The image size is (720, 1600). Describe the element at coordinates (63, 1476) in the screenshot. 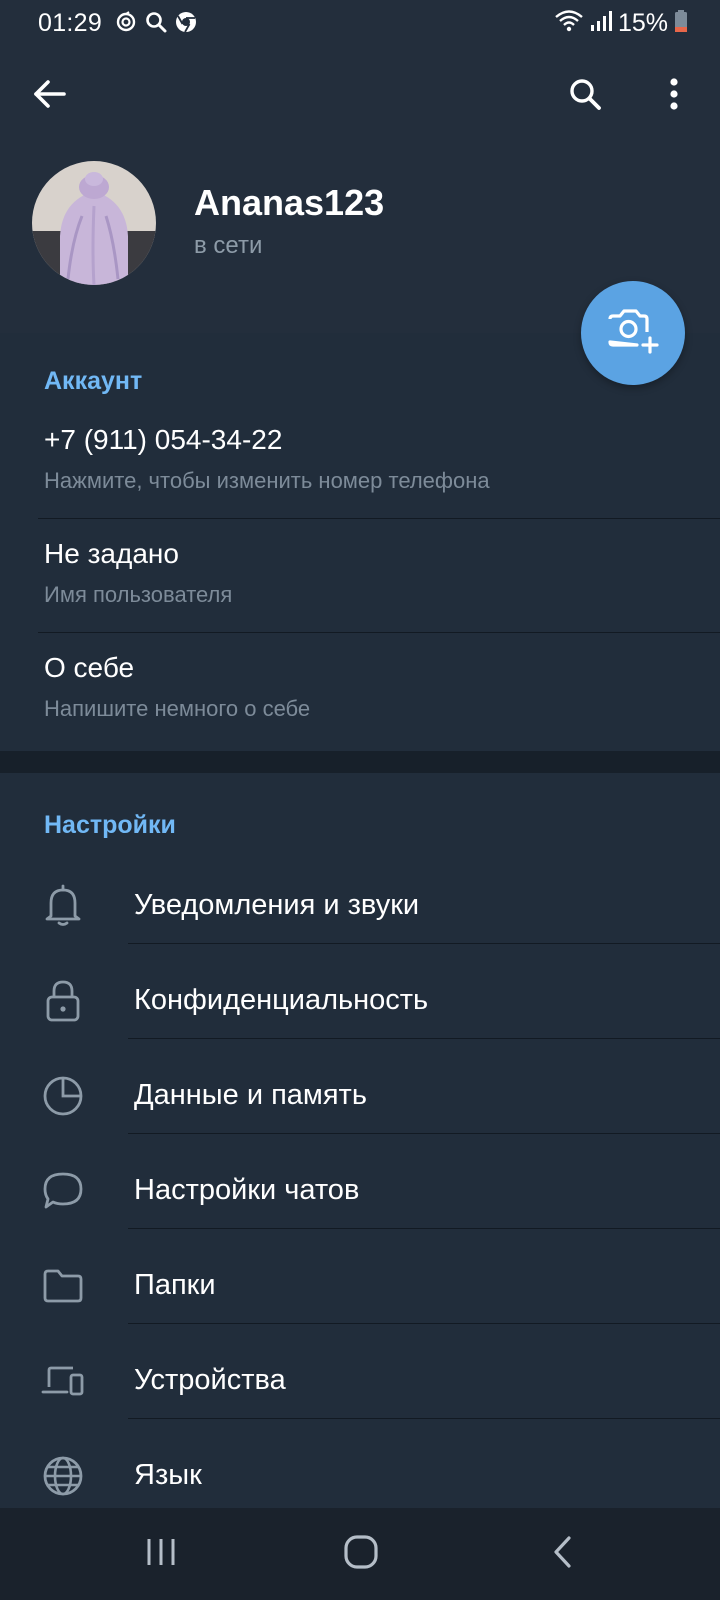

I see `globe-icon` at that location.